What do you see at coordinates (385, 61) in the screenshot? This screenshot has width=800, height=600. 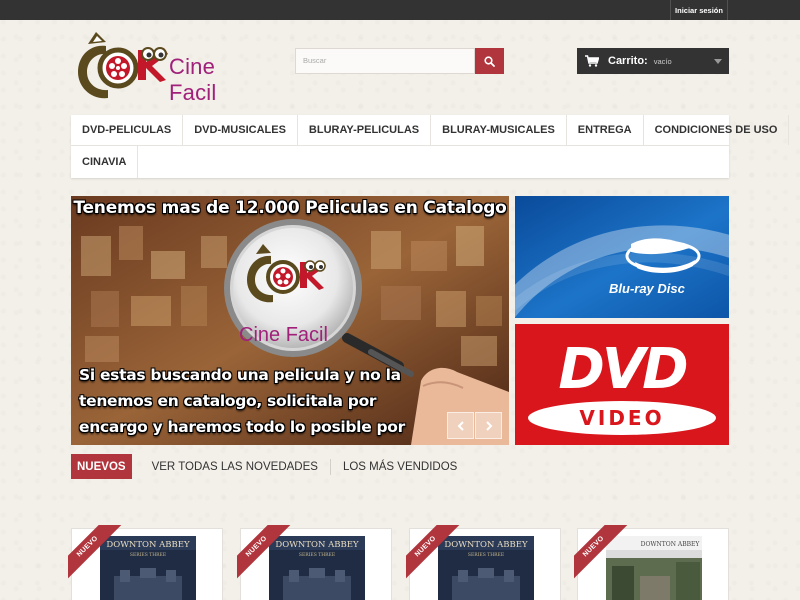 I see `search-input: Buscar` at bounding box center [385, 61].